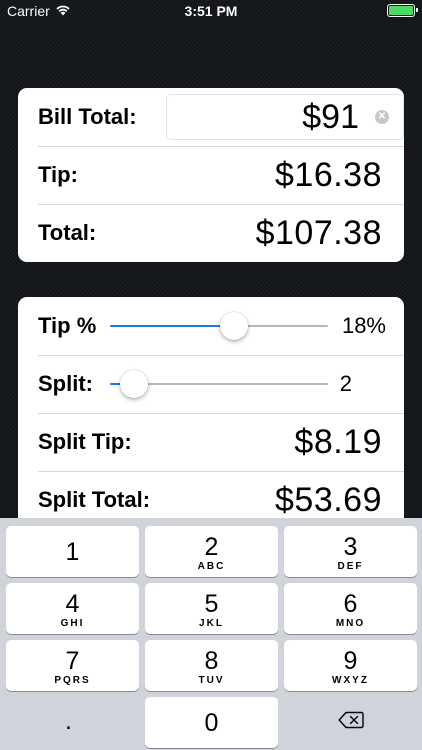  Describe the element at coordinates (211, 680) in the screenshot. I see `key-letters: TUV` at that location.